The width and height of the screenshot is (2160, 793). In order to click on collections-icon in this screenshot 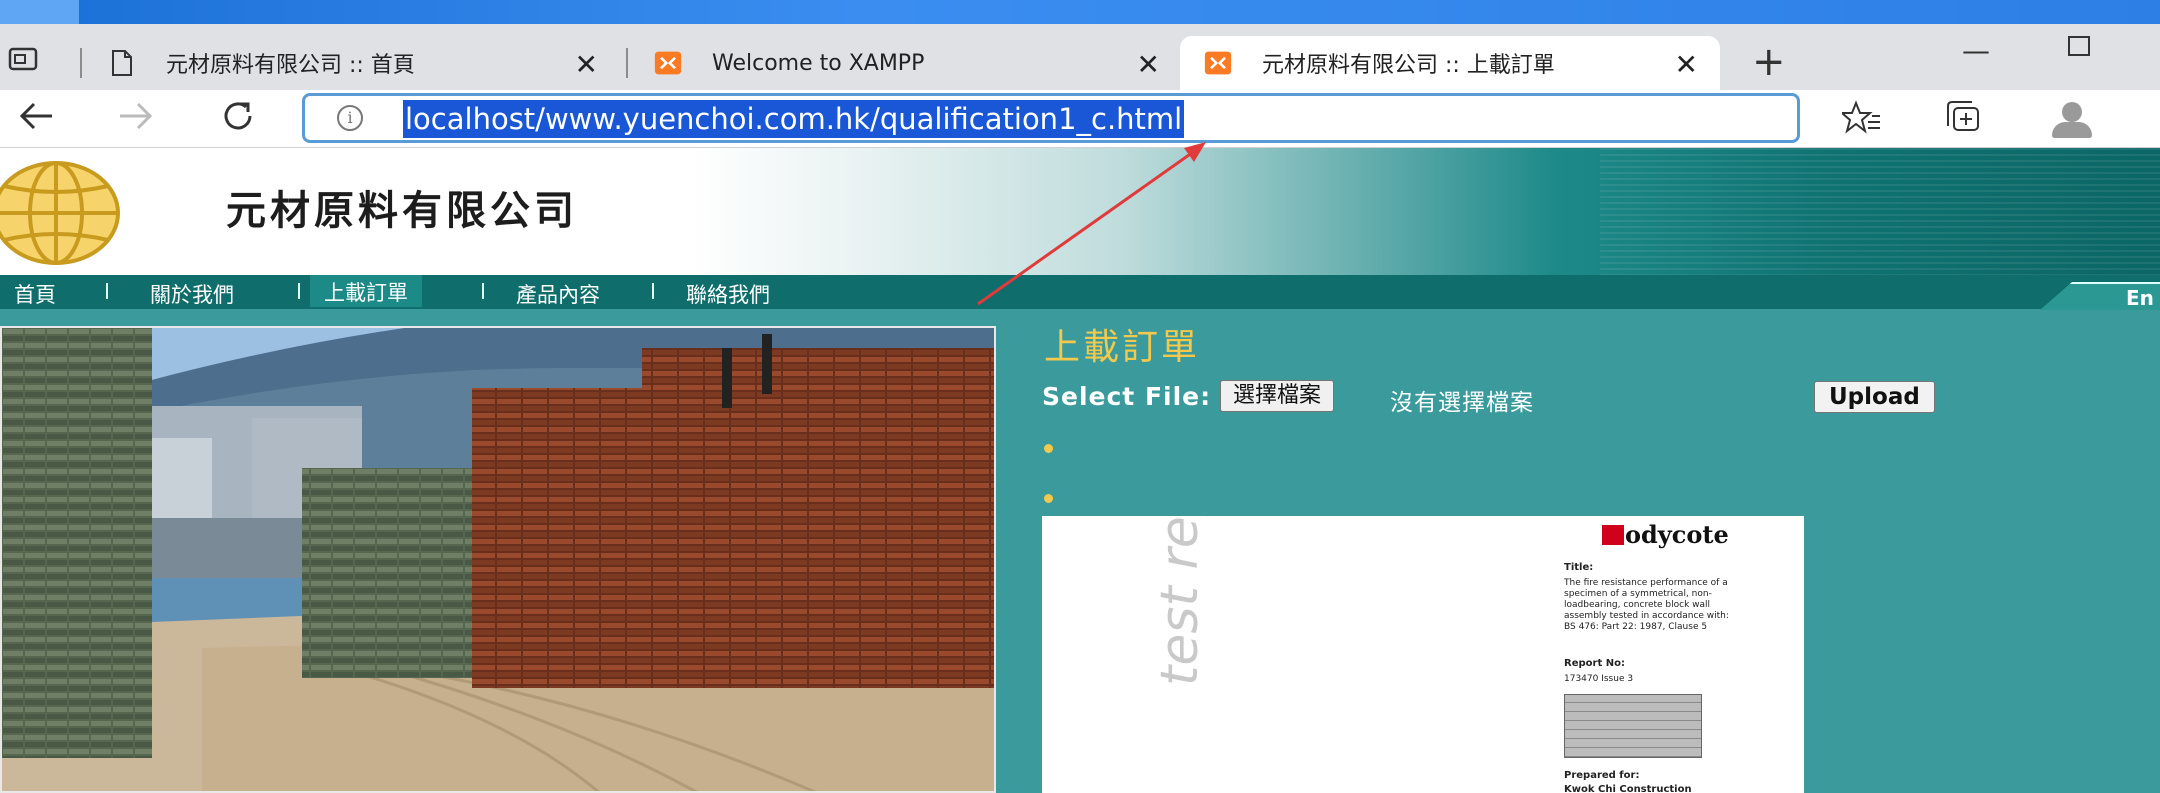, I will do `click(1964, 121)`.